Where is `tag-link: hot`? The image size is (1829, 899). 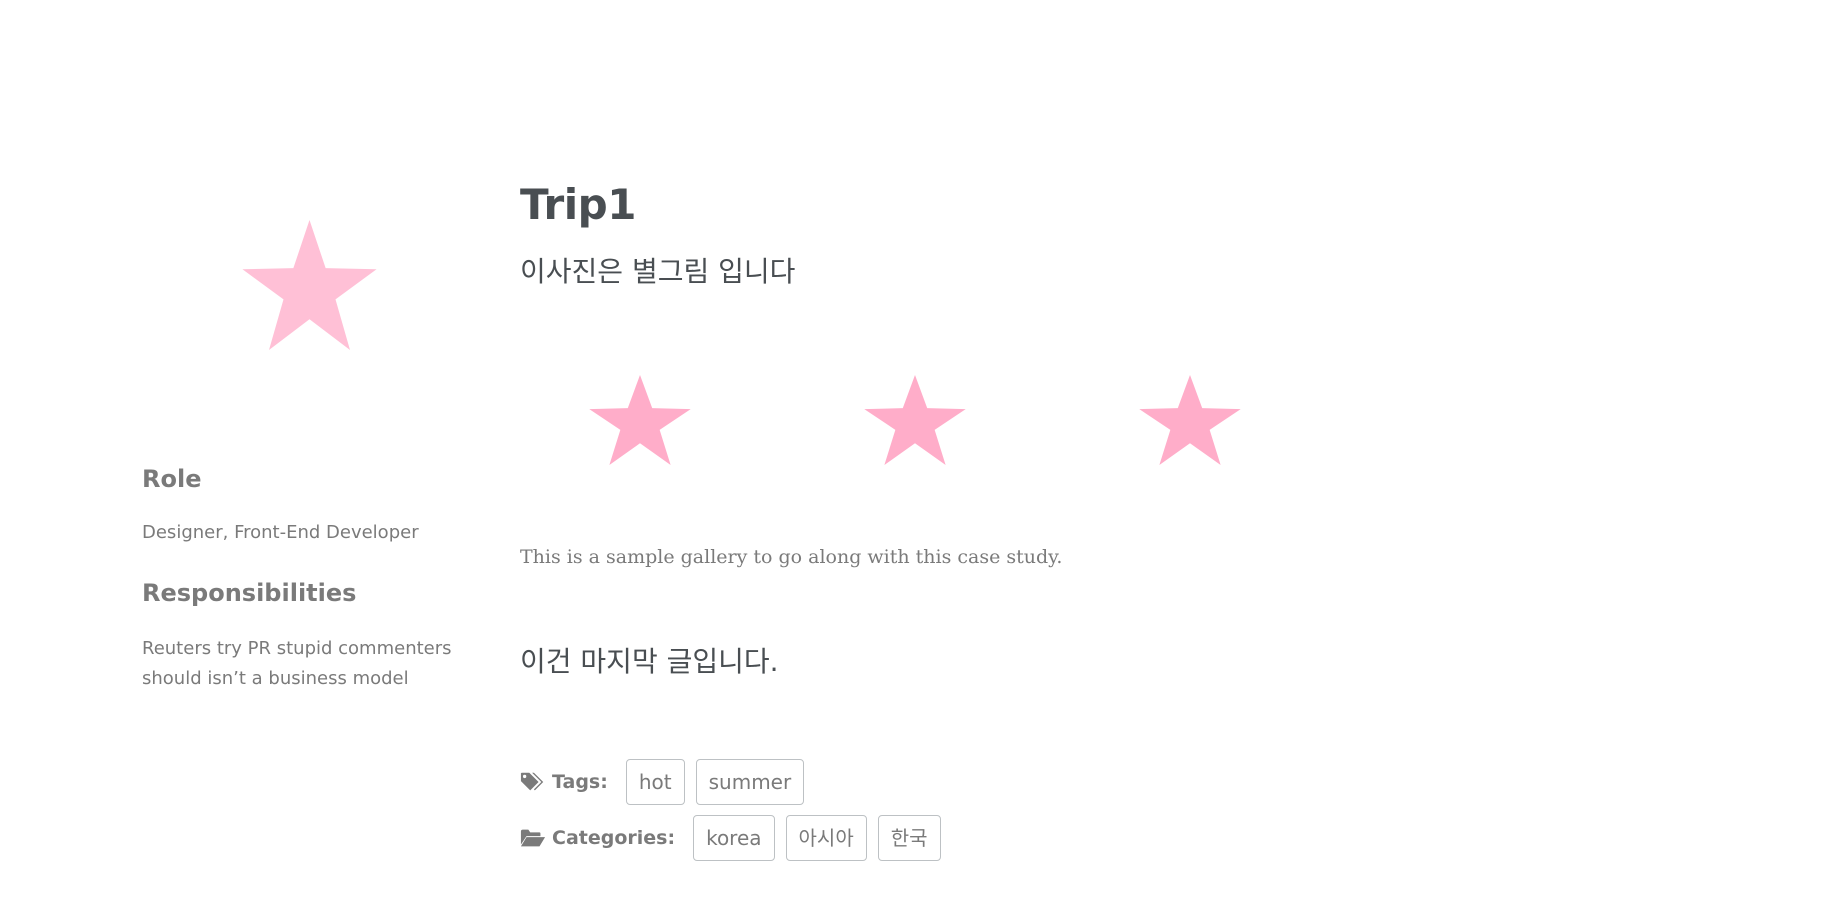 tag-link: hot is located at coordinates (655, 782).